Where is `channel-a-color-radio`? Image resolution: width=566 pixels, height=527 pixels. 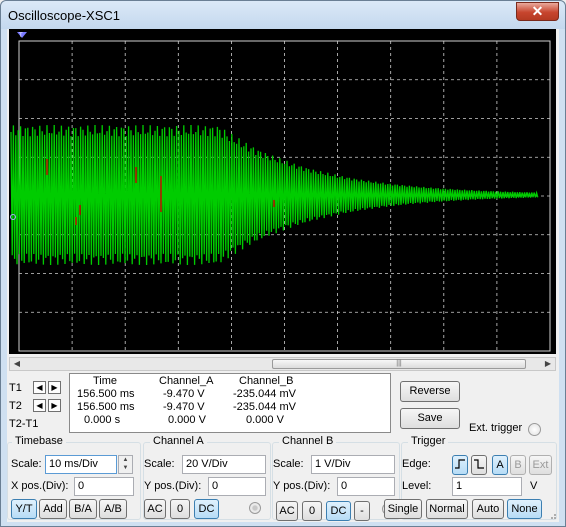
channel-a-color-radio is located at coordinates (255, 508).